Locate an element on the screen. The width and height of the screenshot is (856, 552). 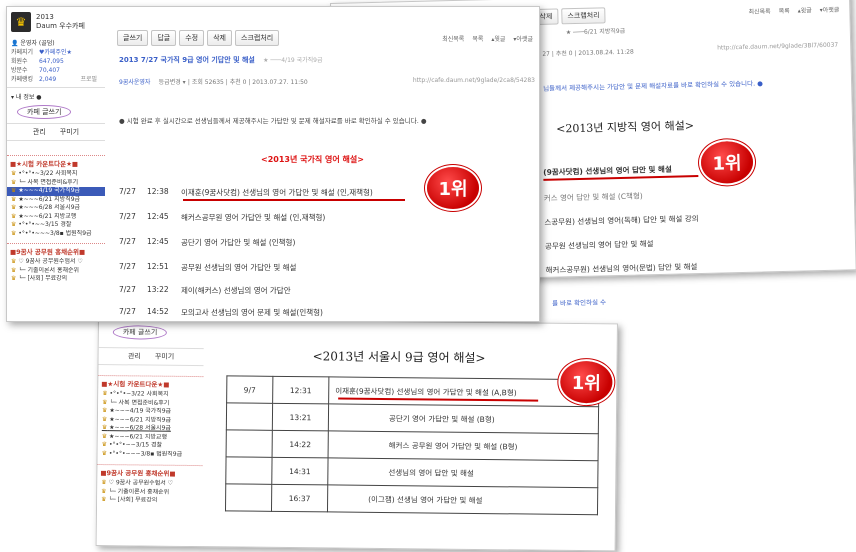
table-row: 14:22 해커스 공무원 영어 가답안 및 해설 (B형) is located at coordinates (412, 445).